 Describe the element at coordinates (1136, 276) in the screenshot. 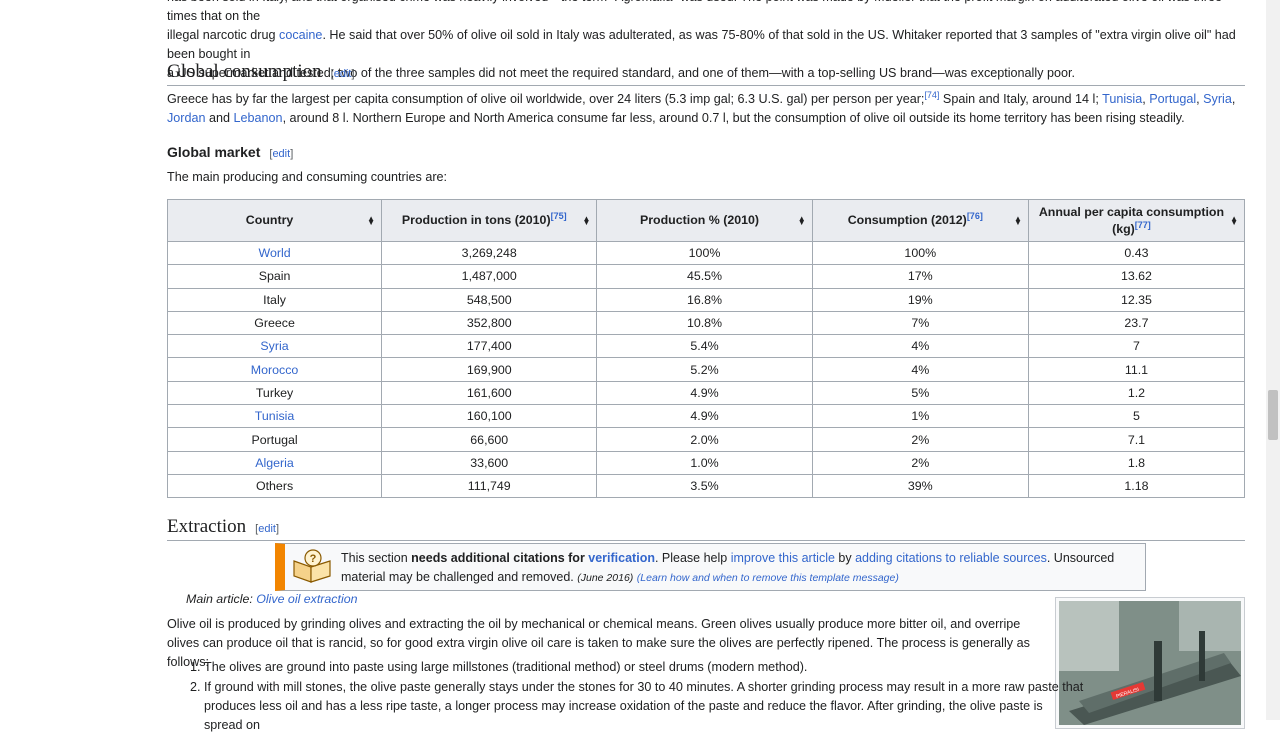

I see `cell-per-capita: 13.62` at that location.